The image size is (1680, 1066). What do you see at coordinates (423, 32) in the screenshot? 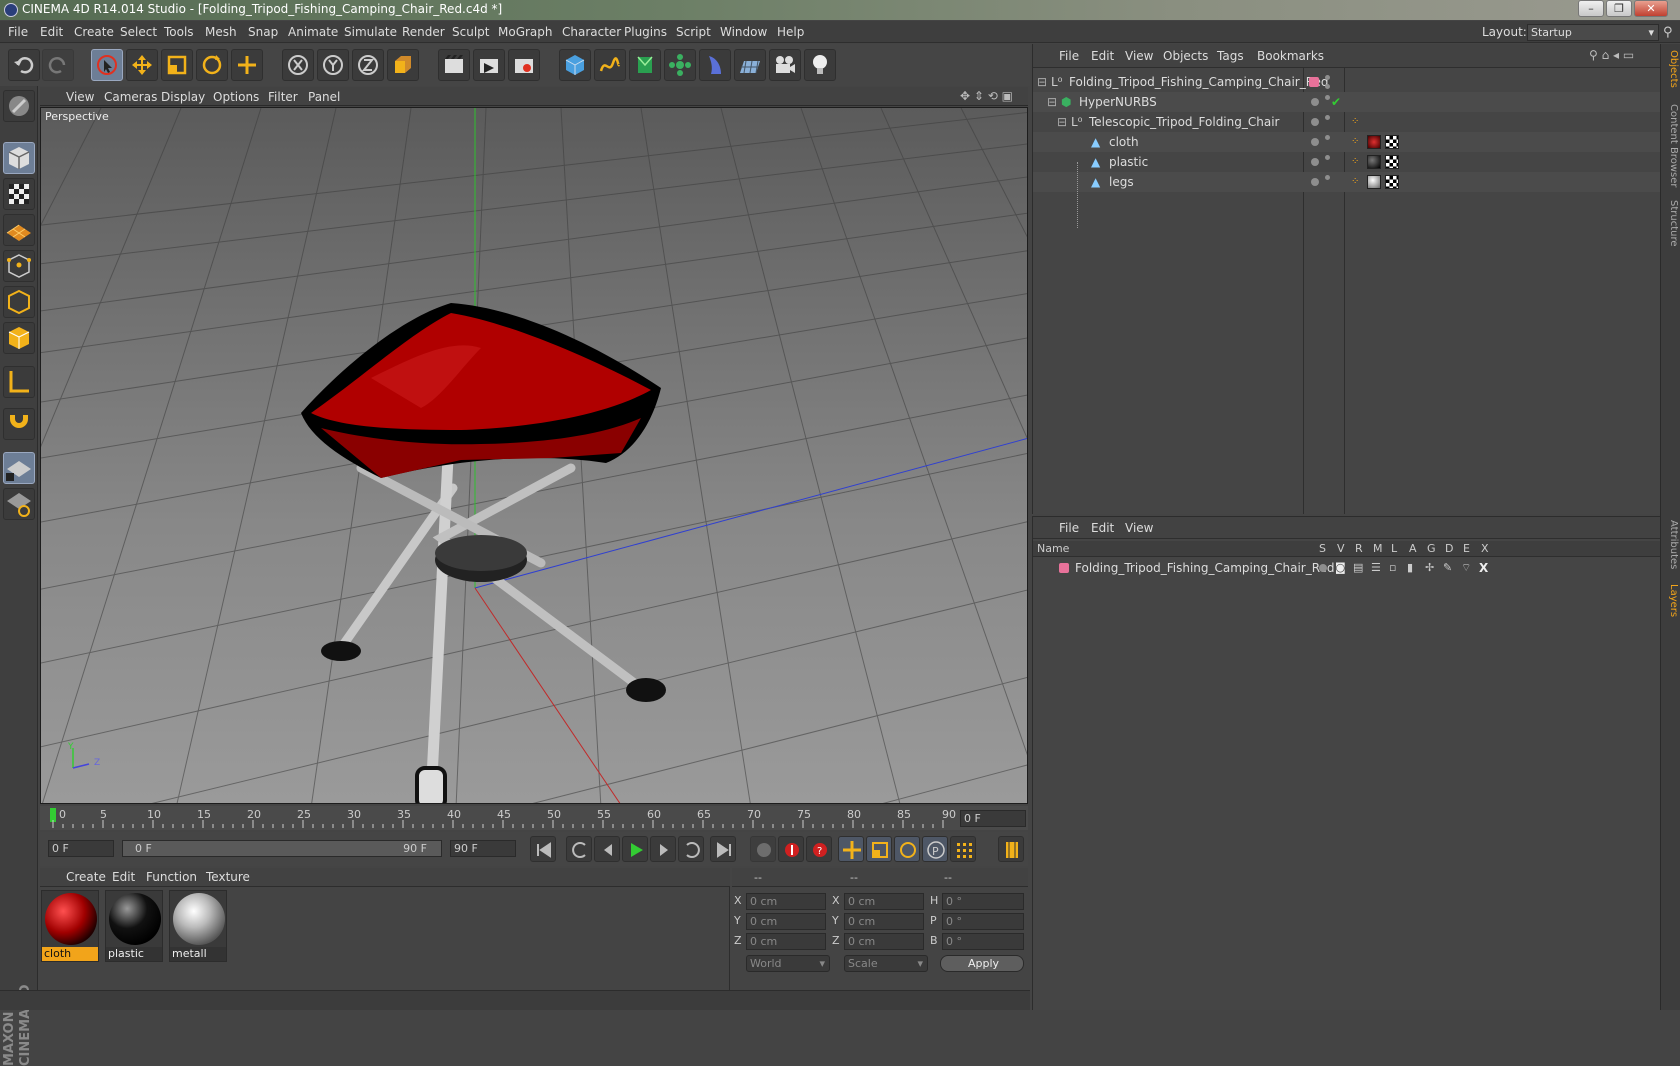
I see `menu-render: Render` at bounding box center [423, 32].